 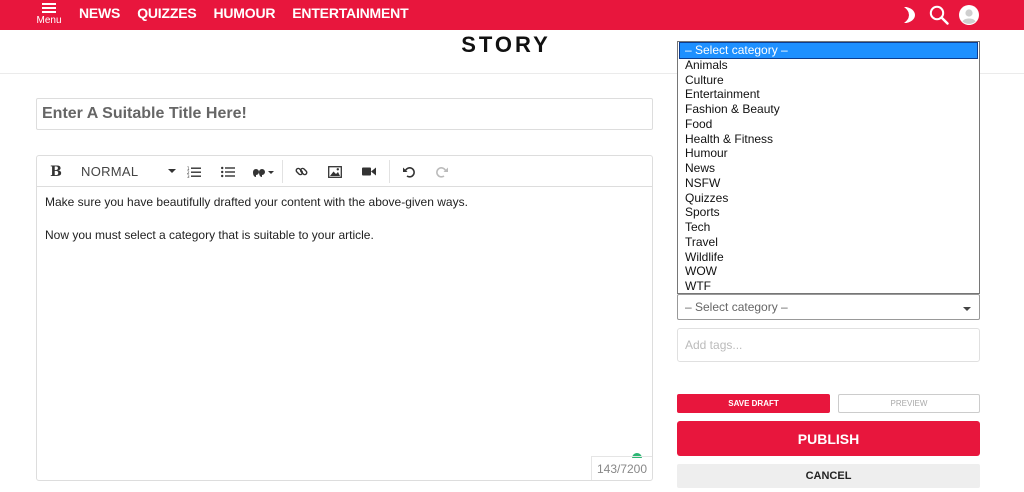 I want to click on top-navbar: Menu NEWS QUIZZES HUMOUR ENTERTAINMENT, so click(x=512, y=15).